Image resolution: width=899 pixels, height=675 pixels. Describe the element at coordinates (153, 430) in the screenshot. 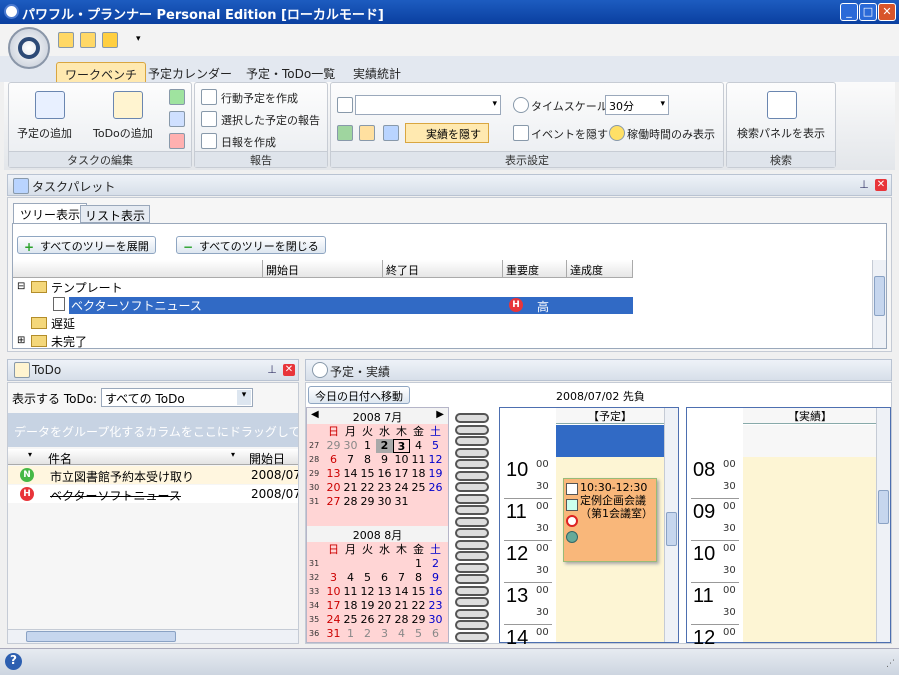

I see `group-drop-area: データをグループ化するカラムをここにドラッグしてくださ` at that location.